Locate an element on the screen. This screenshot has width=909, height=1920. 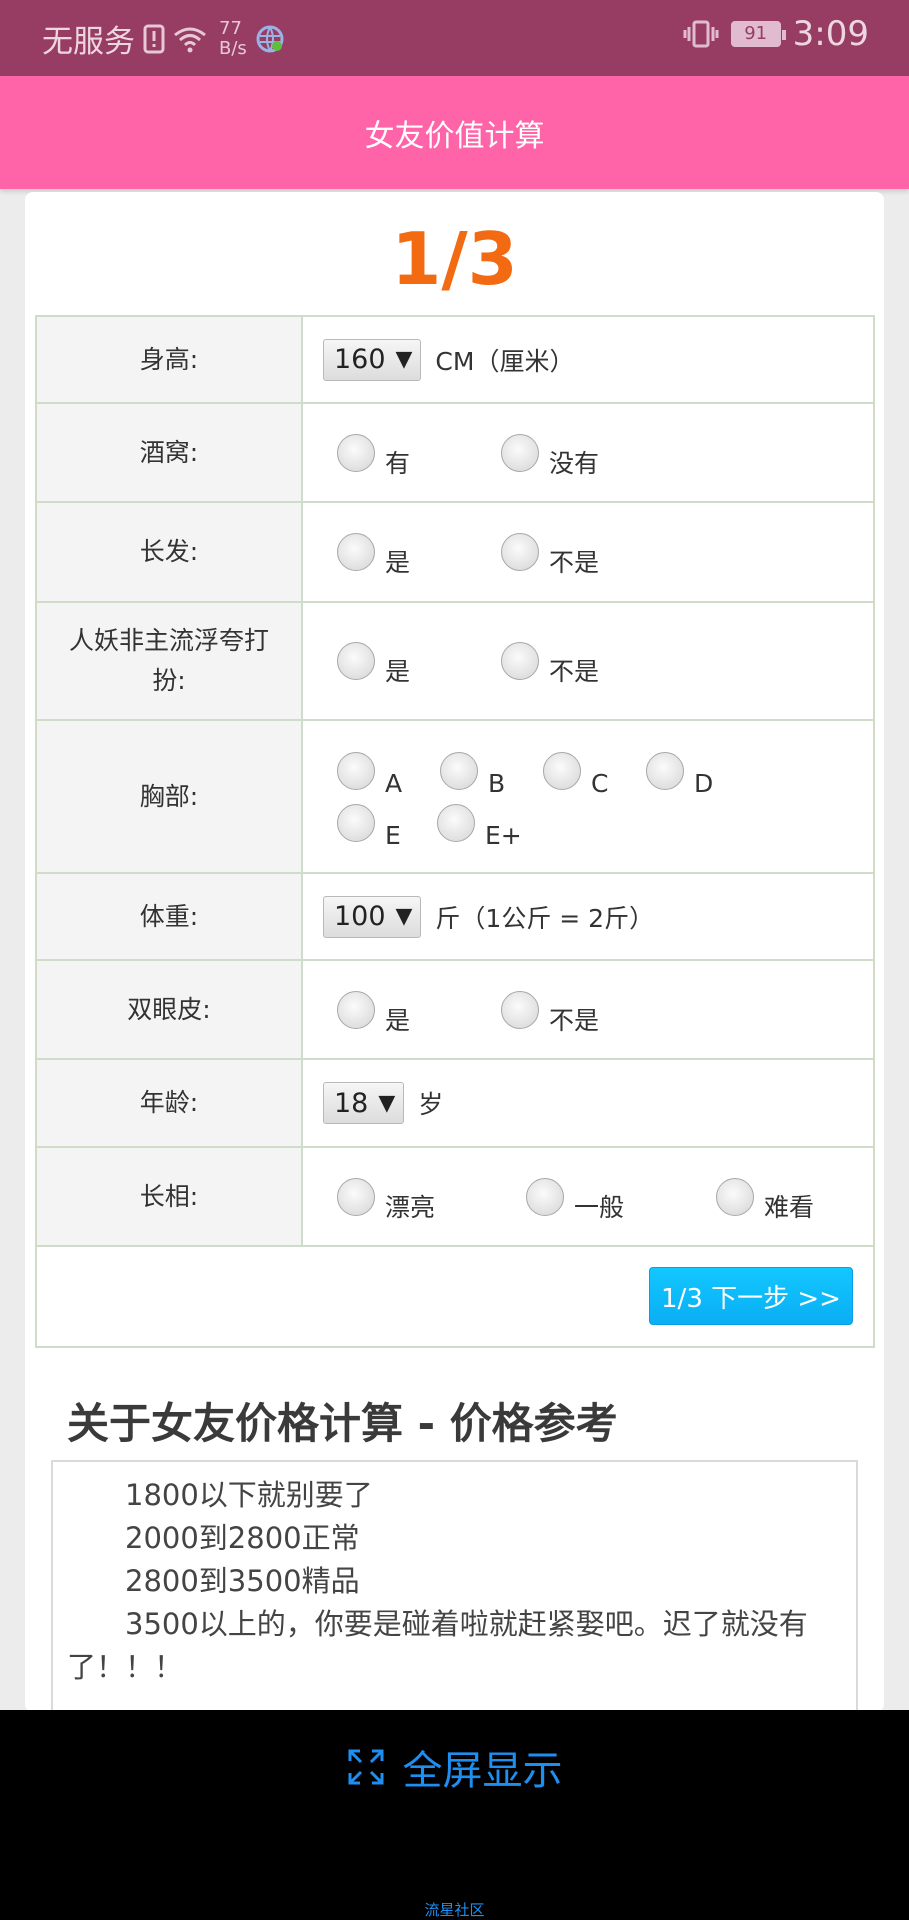
weight-label: 体重: is located at coordinates (169, 916).